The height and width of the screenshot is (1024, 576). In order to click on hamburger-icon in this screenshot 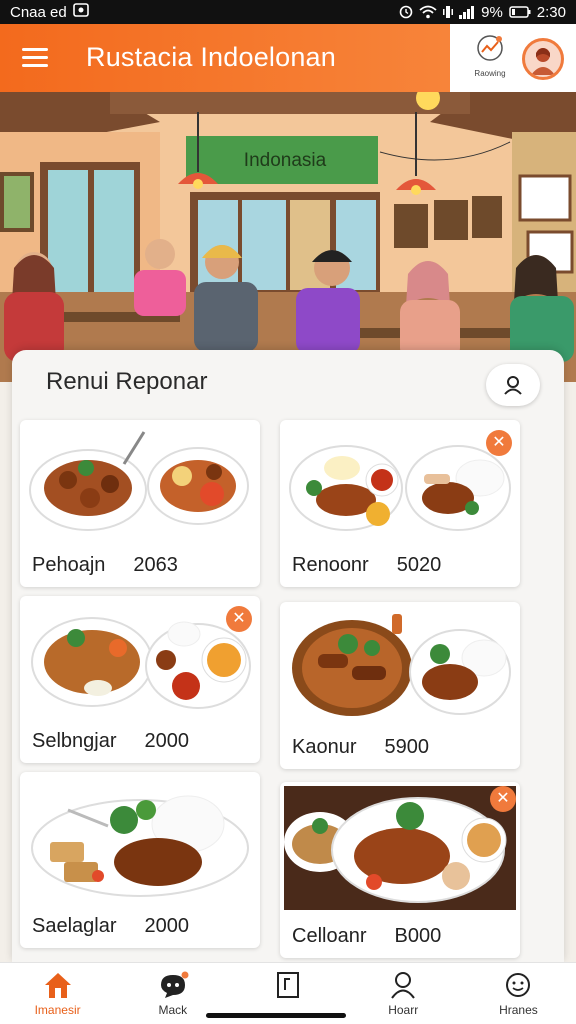, I will do `click(35, 49)`.